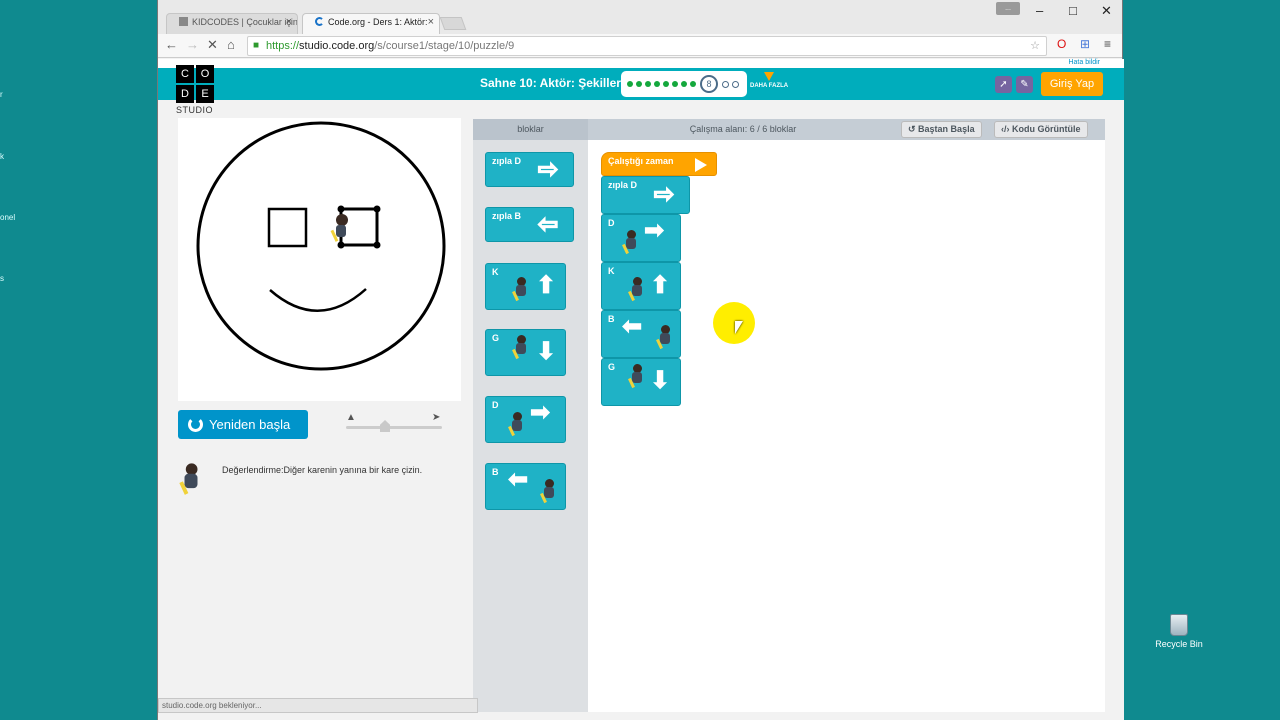 This screenshot has height=720, width=1280. What do you see at coordinates (769, 86) in the screenshot?
I see `more-label: DAHA FAZLA` at bounding box center [769, 86].